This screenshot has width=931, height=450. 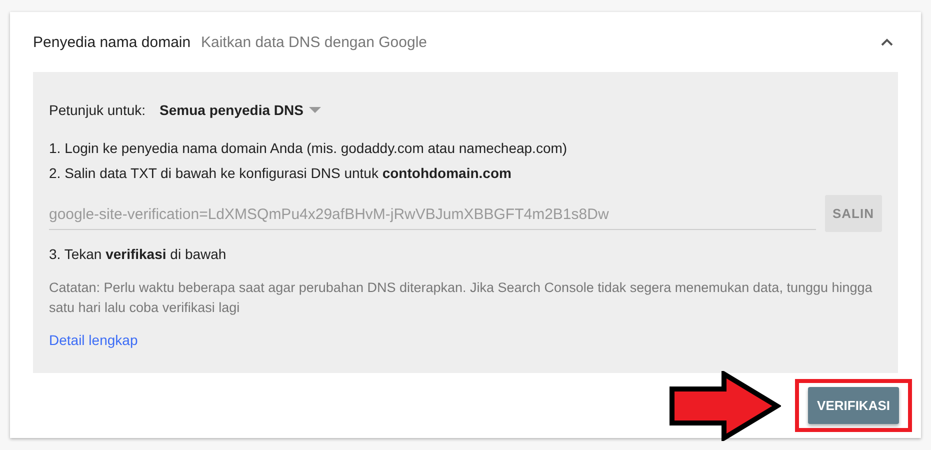 I want to click on provider-dropdown: Semua penyedia DNS, so click(x=241, y=110).